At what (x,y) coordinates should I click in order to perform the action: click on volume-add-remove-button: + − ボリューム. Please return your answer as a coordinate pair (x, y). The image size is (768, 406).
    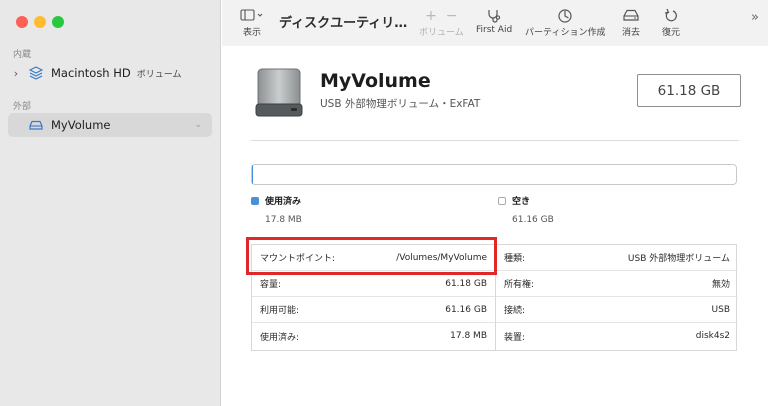
    Looking at the image, I should click on (441, 23).